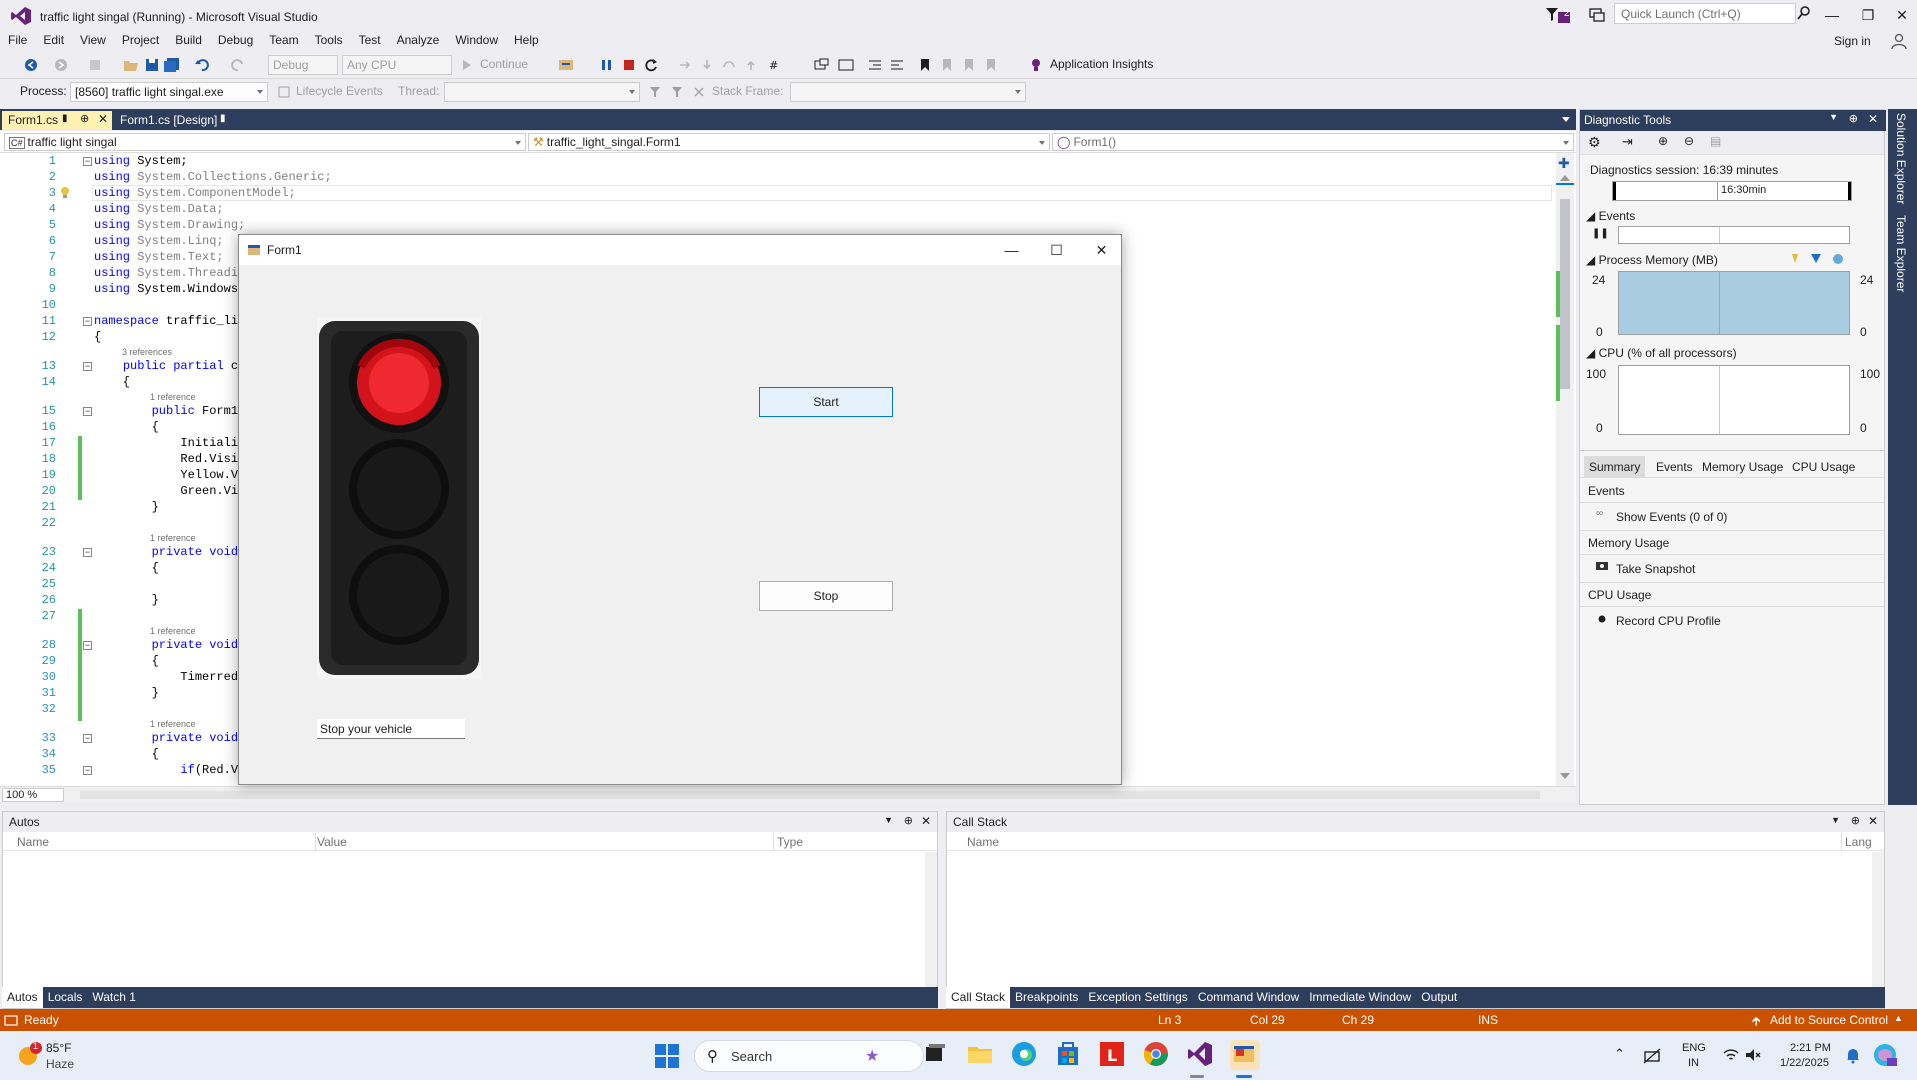 The width and height of the screenshot is (1917, 1080). Describe the element at coordinates (1694, 1048) in the screenshot. I see `language-code: ENG` at that location.